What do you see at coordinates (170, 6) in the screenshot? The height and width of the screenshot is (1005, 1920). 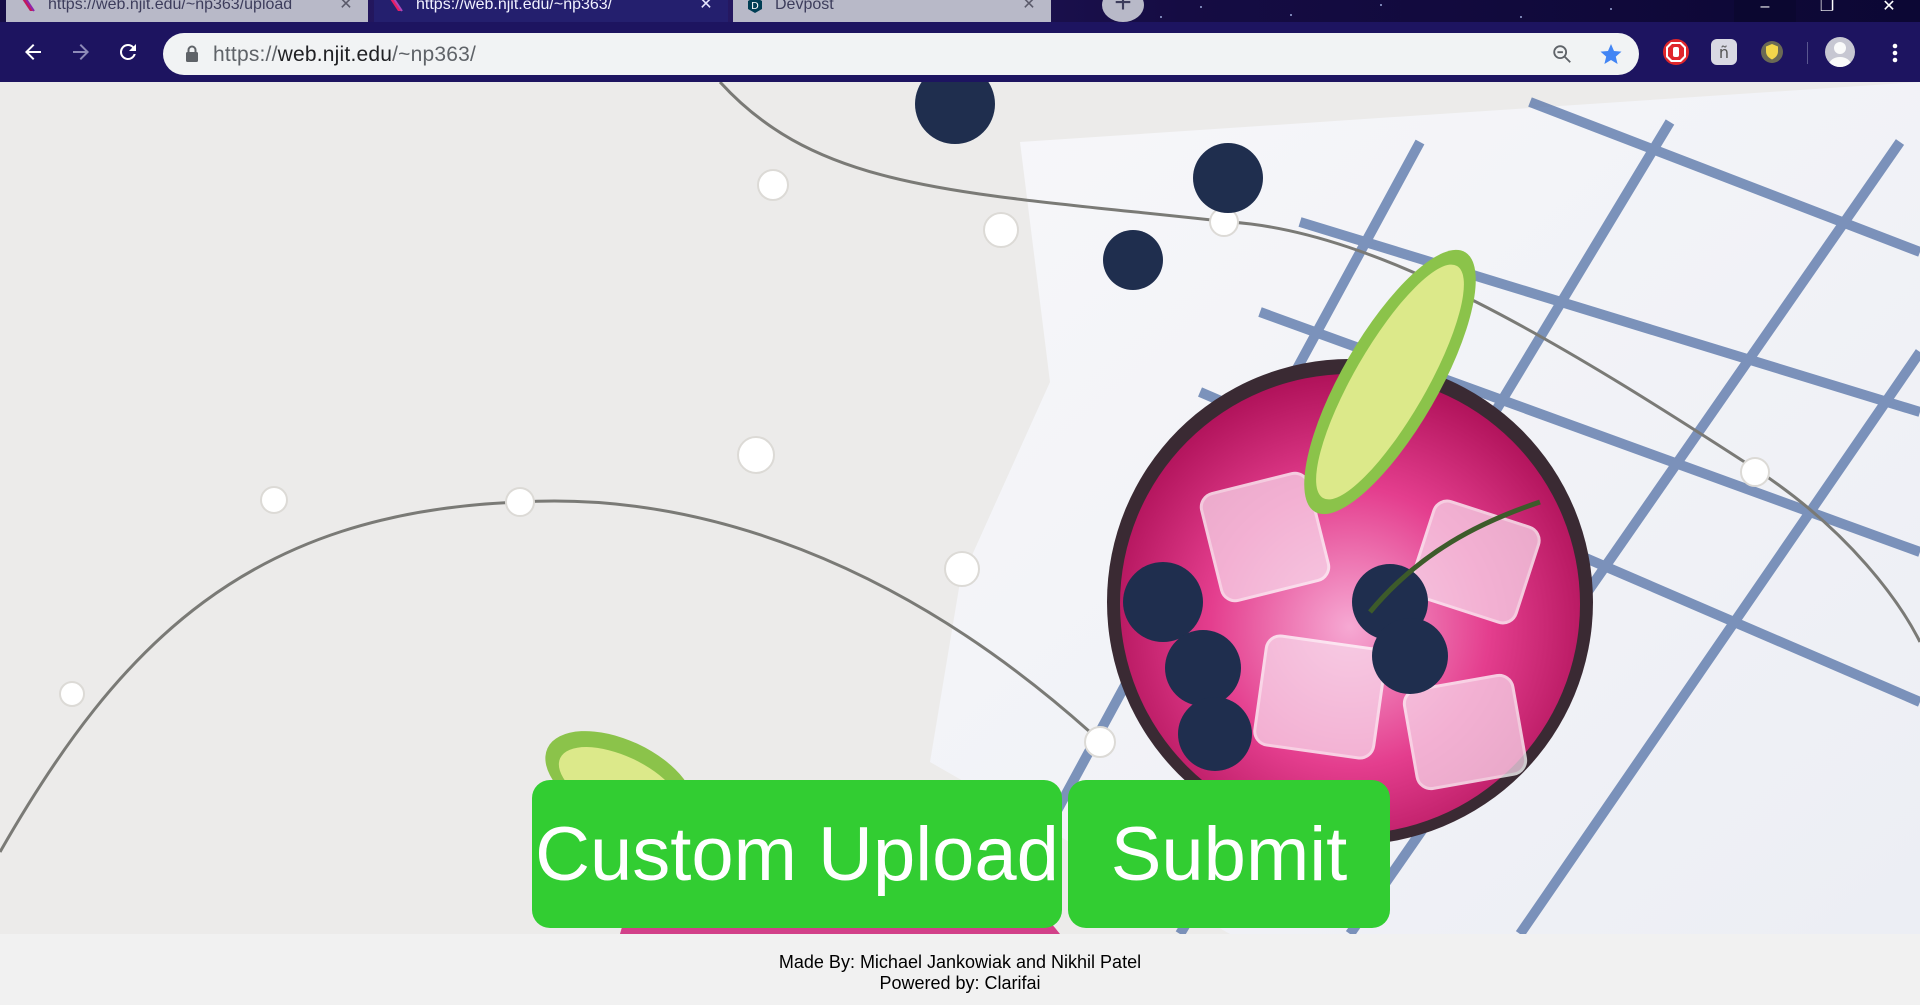 I see `tab-title: https://web.njit.edu/~np363/upload` at bounding box center [170, 6].